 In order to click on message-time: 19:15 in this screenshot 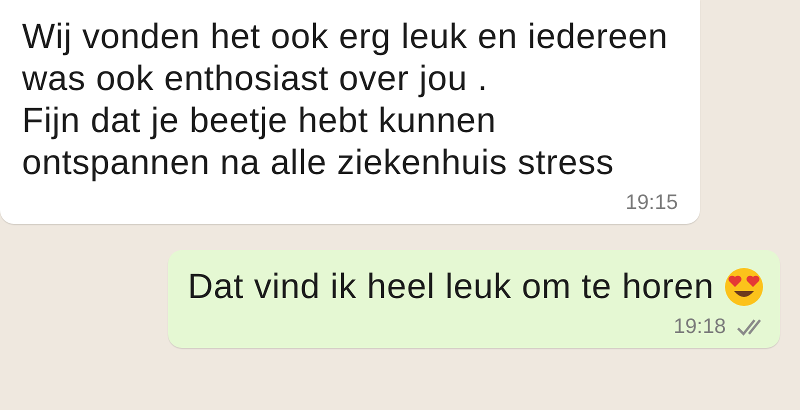, I will do `click(651, 203)`.